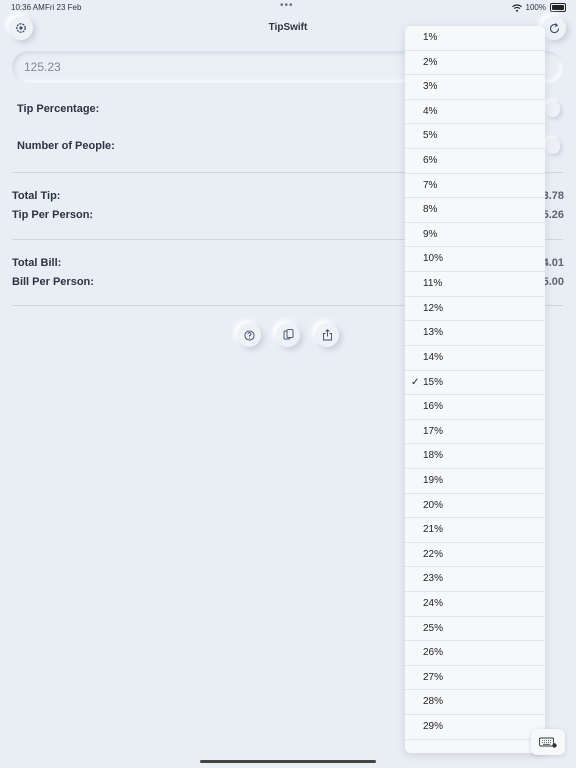 The image size is (576, 768). I want to click on keyboard-icon, so click(548, 742).